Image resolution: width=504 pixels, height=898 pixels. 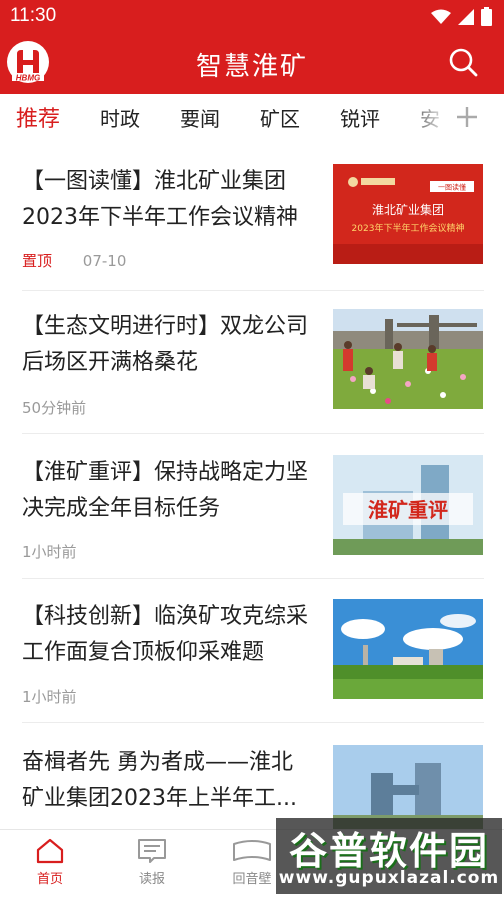 I want to click on home-icon, so click(x=50, y=851).